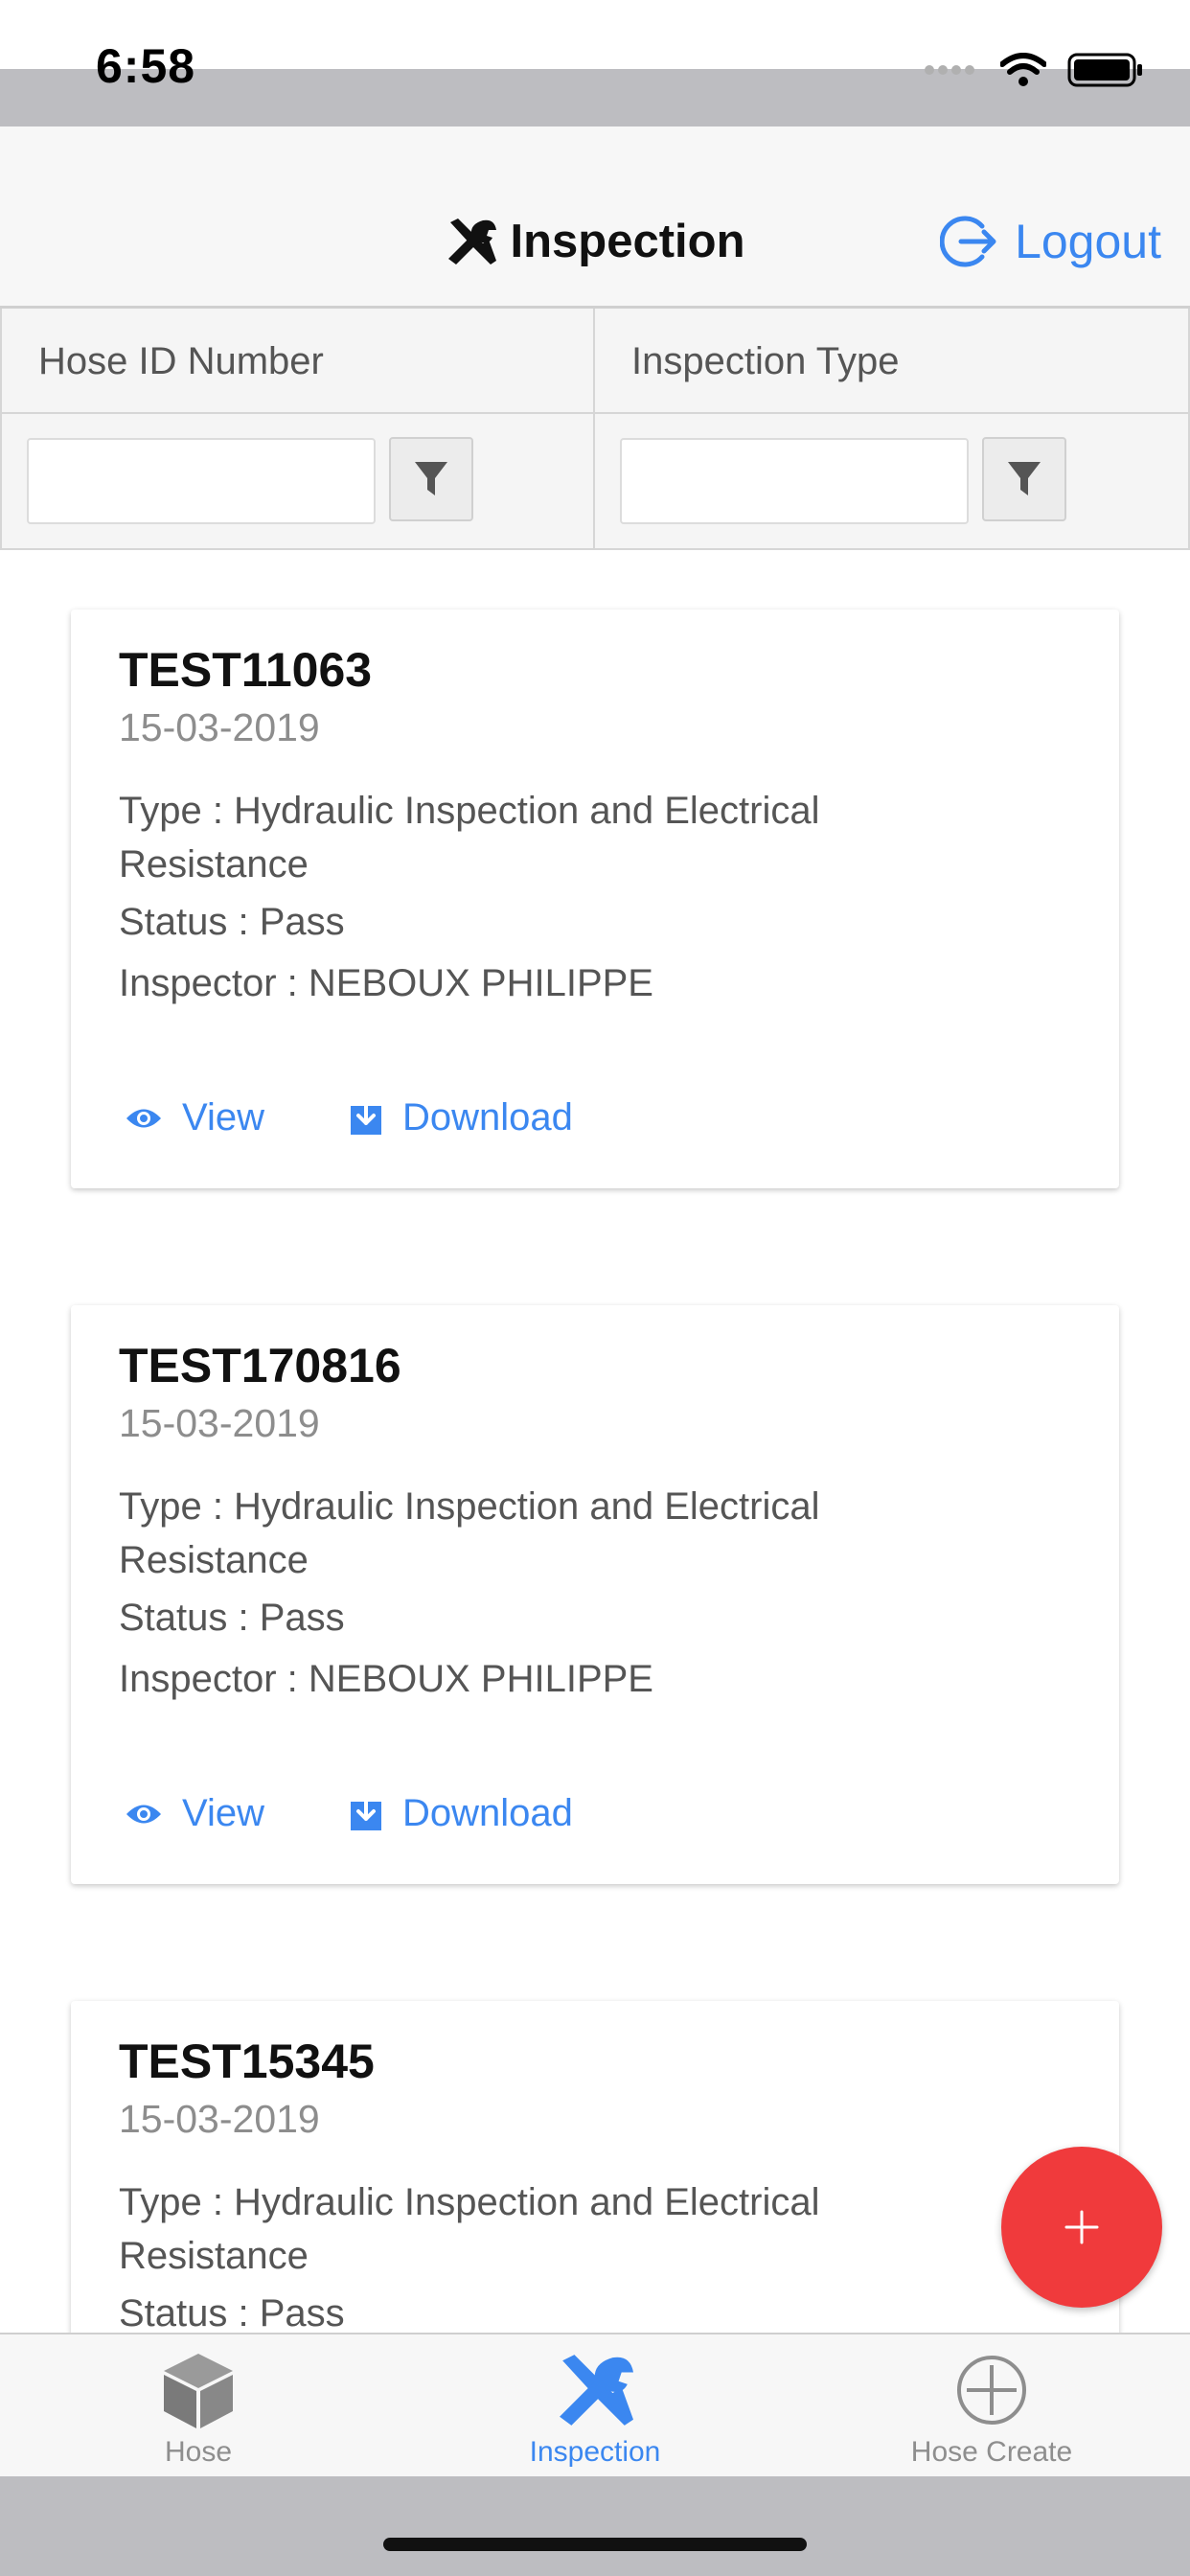 The width and height of the screenshot is (1190, 2576). What do you see at coordinates (1104, 70) in the screenshot?
I see `battery-icon` at bounding box center [1104, 70].